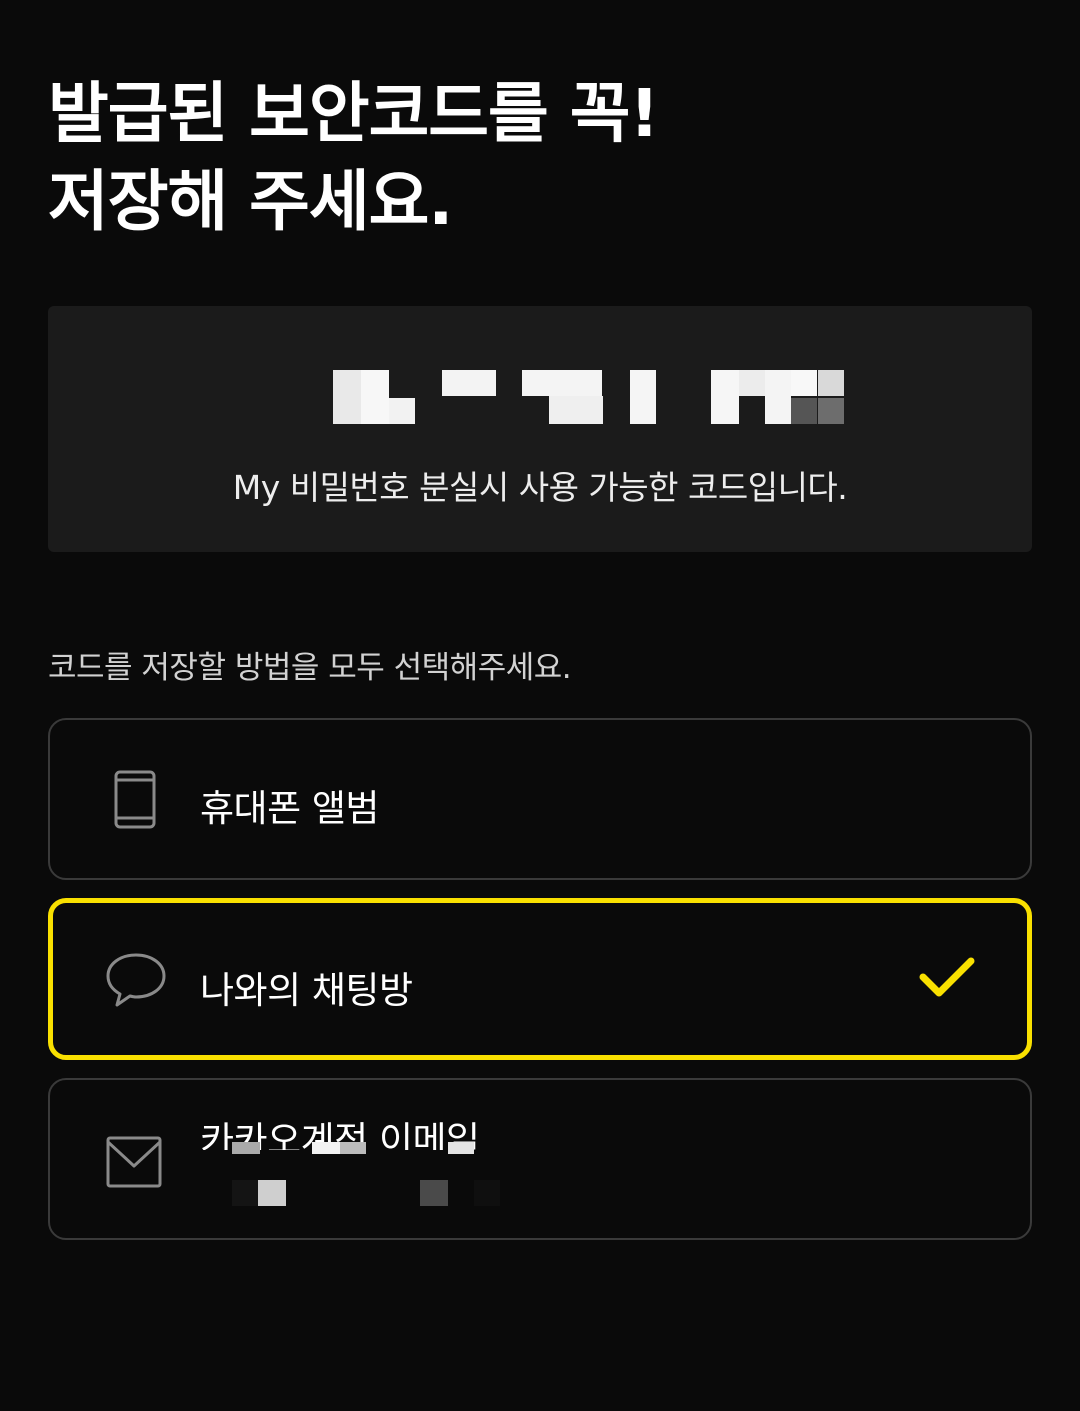  What do you see at coordinates (135, 799) in the screenshot?
I see `phone-icon` at bounding box center [135, 799].